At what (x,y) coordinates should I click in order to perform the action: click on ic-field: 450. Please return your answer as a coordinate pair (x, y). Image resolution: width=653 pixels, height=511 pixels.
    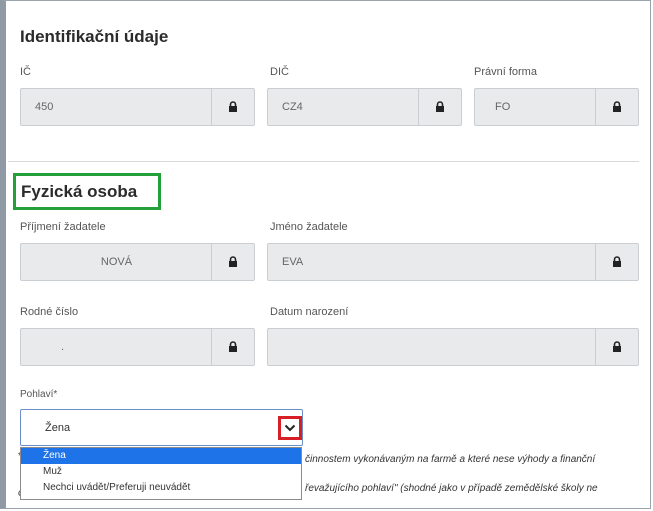
    Looking at the image, I should click on (137, 107).